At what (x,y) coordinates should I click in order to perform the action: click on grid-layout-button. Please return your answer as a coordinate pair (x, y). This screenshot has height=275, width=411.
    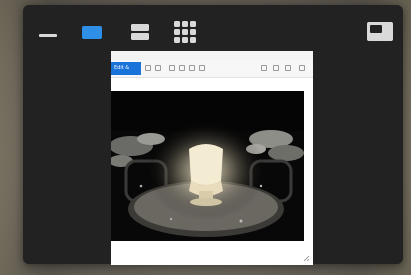
    Looking at the image, I should click on (185, 32).